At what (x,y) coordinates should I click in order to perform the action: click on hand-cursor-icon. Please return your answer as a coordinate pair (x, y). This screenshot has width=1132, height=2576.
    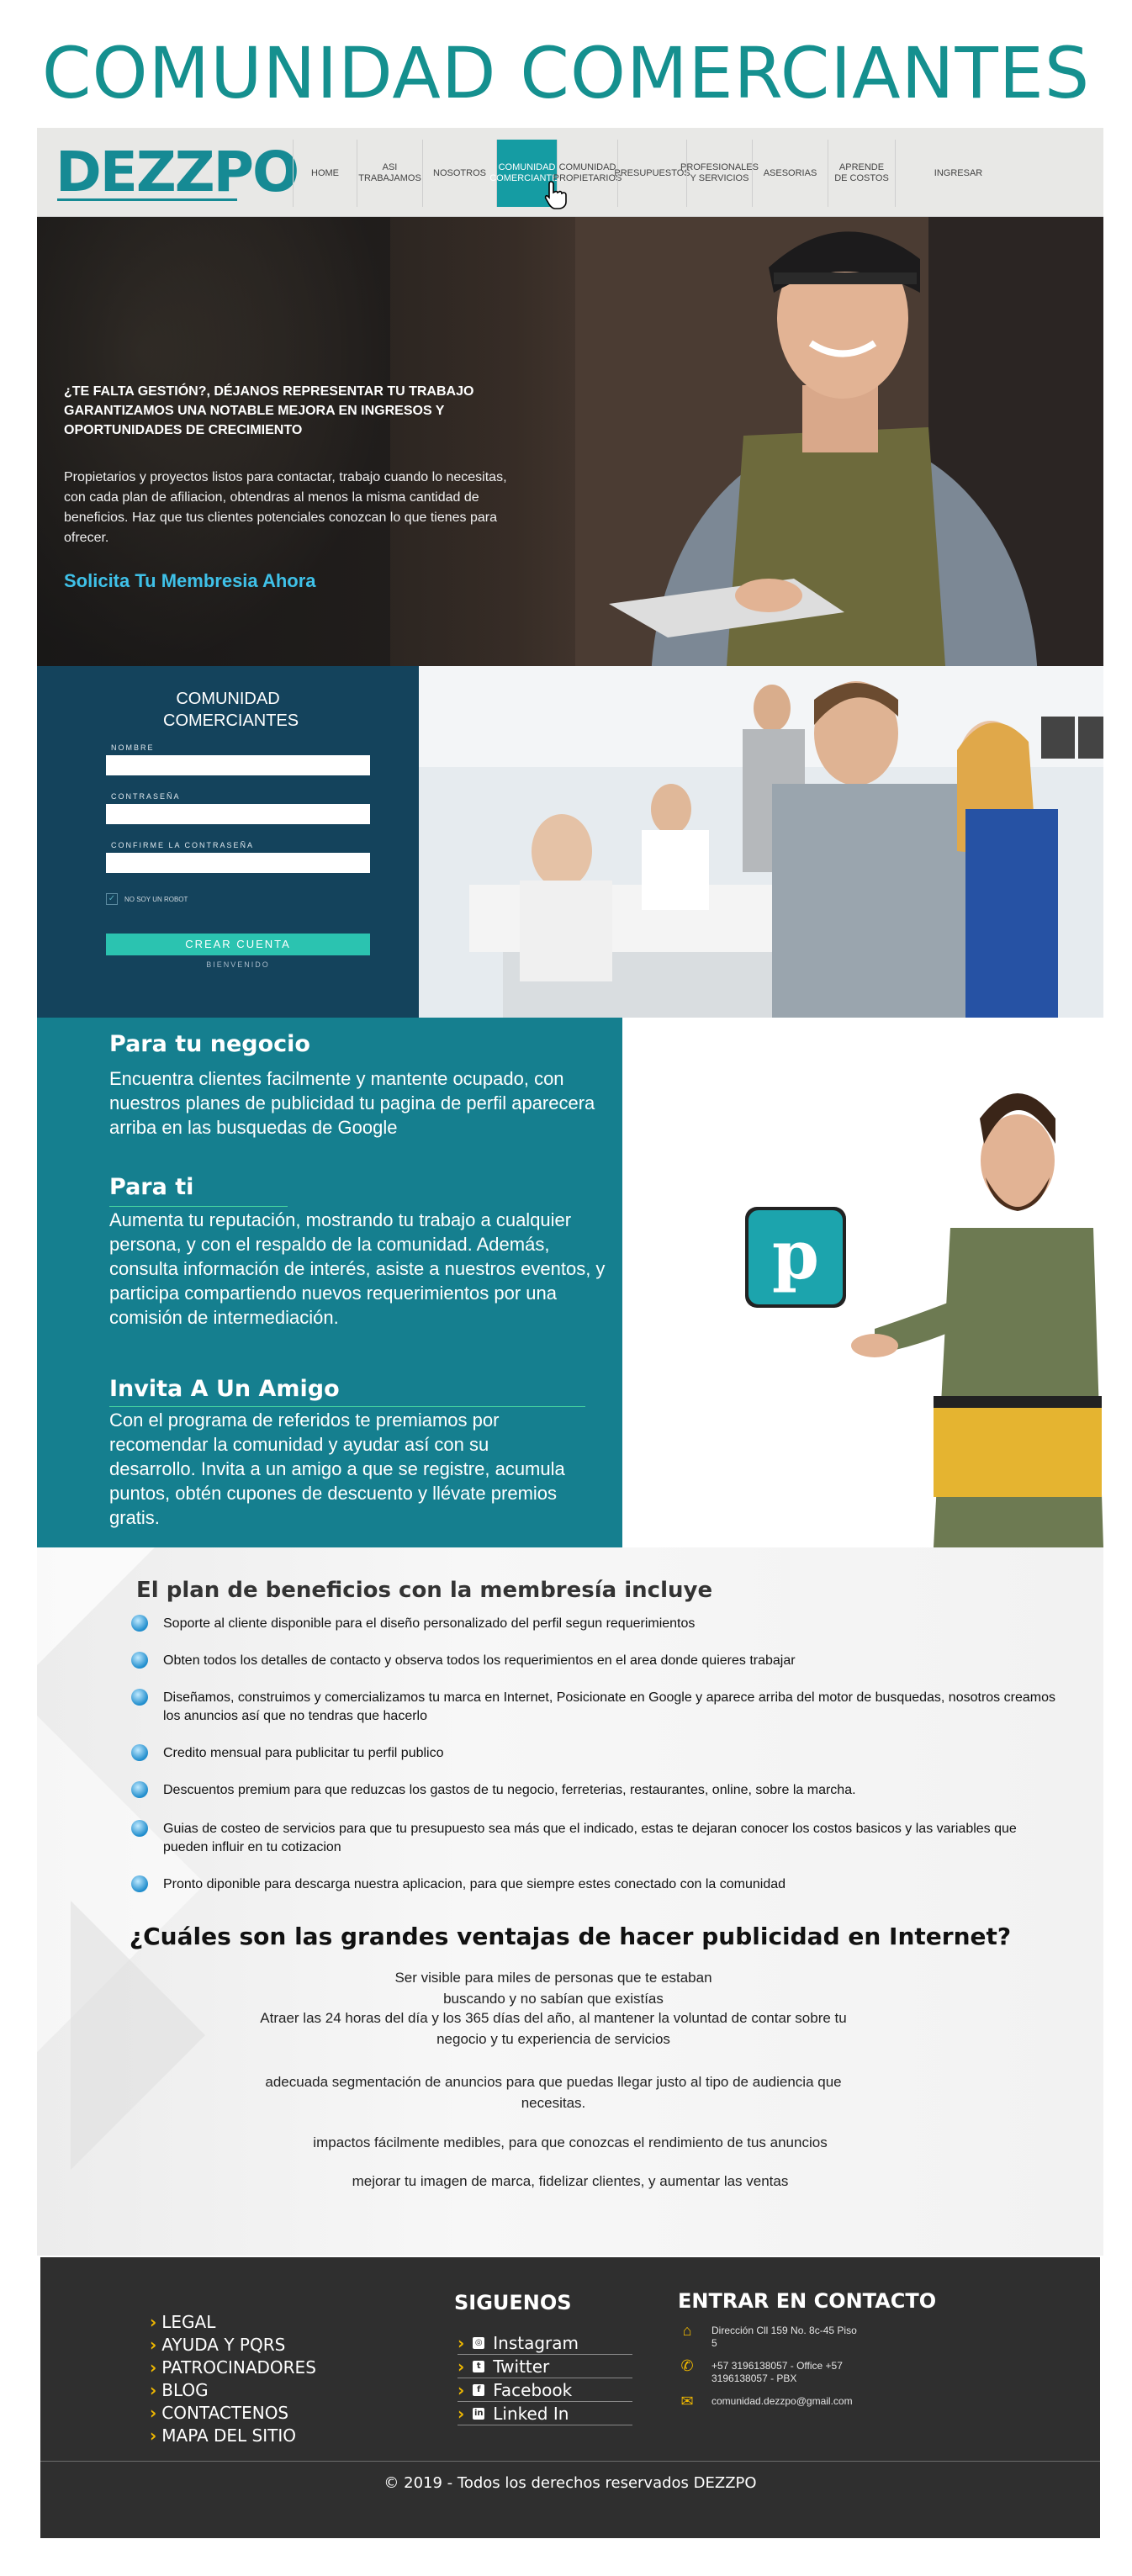
    Looking at the image, I should click on (555, 195).